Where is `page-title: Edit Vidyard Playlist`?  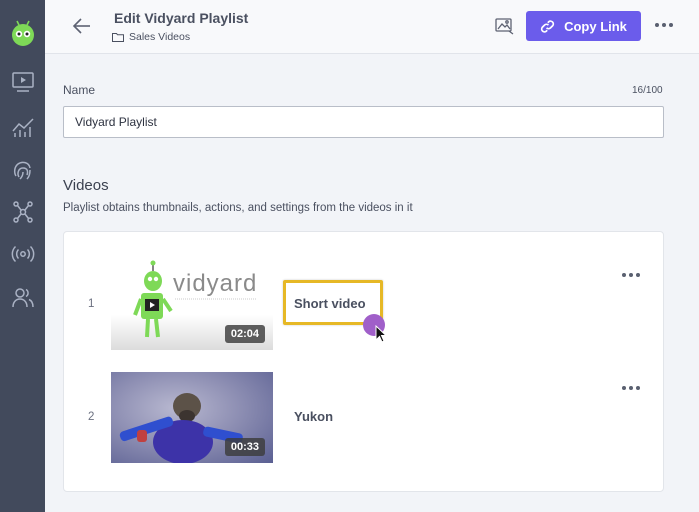
page-title: Edit Vidyard Playlist is located at coordinates (181, 18).